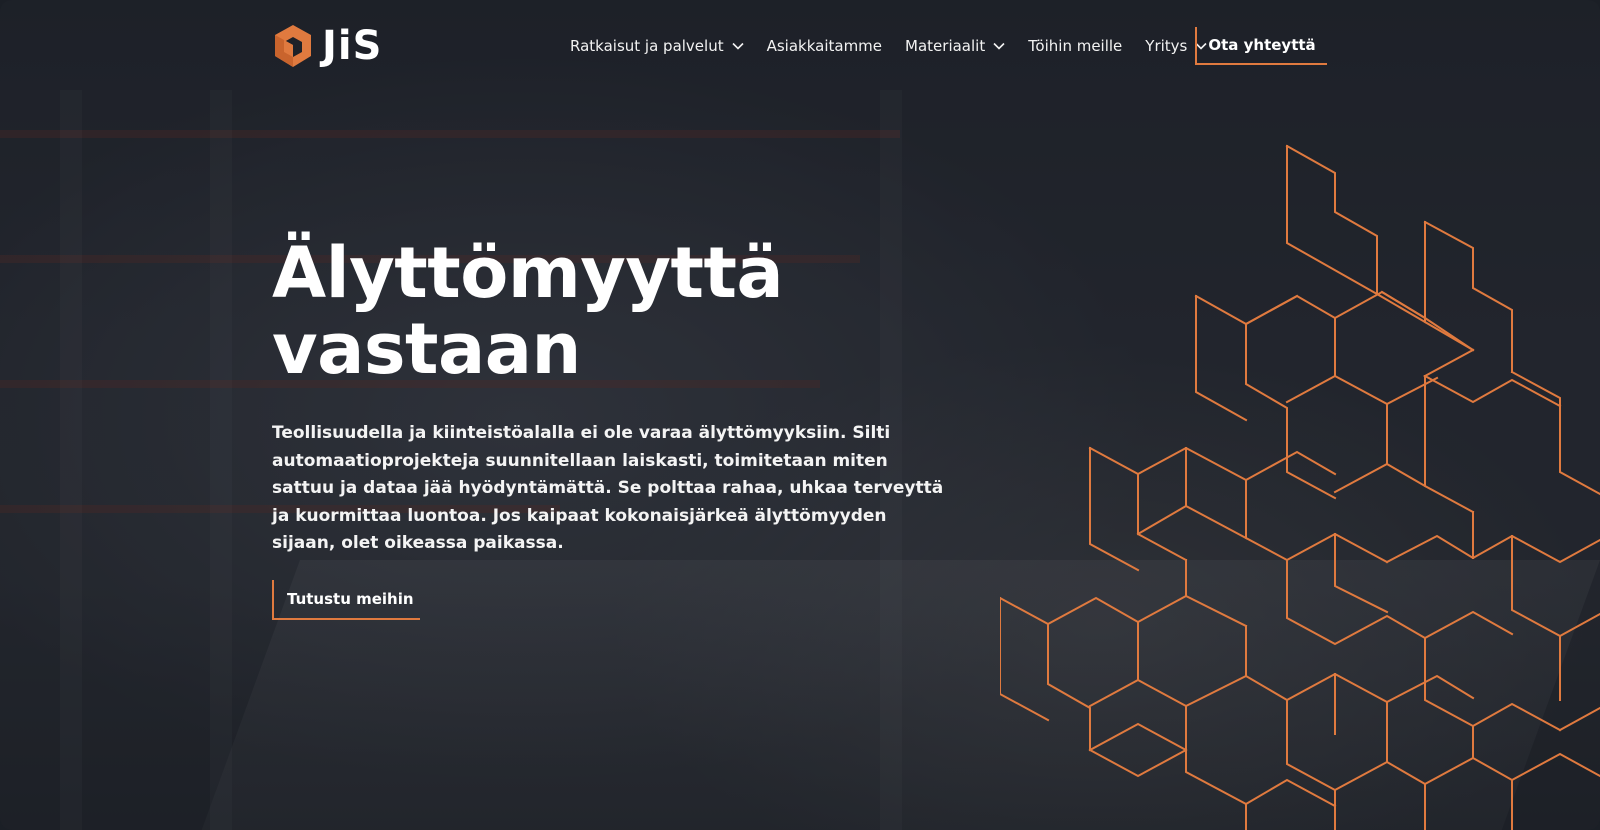 The height and width of the screenshot is (830, 1600). I want to click on nav-item-label: Asiakkaitamme, so click(824, 46).